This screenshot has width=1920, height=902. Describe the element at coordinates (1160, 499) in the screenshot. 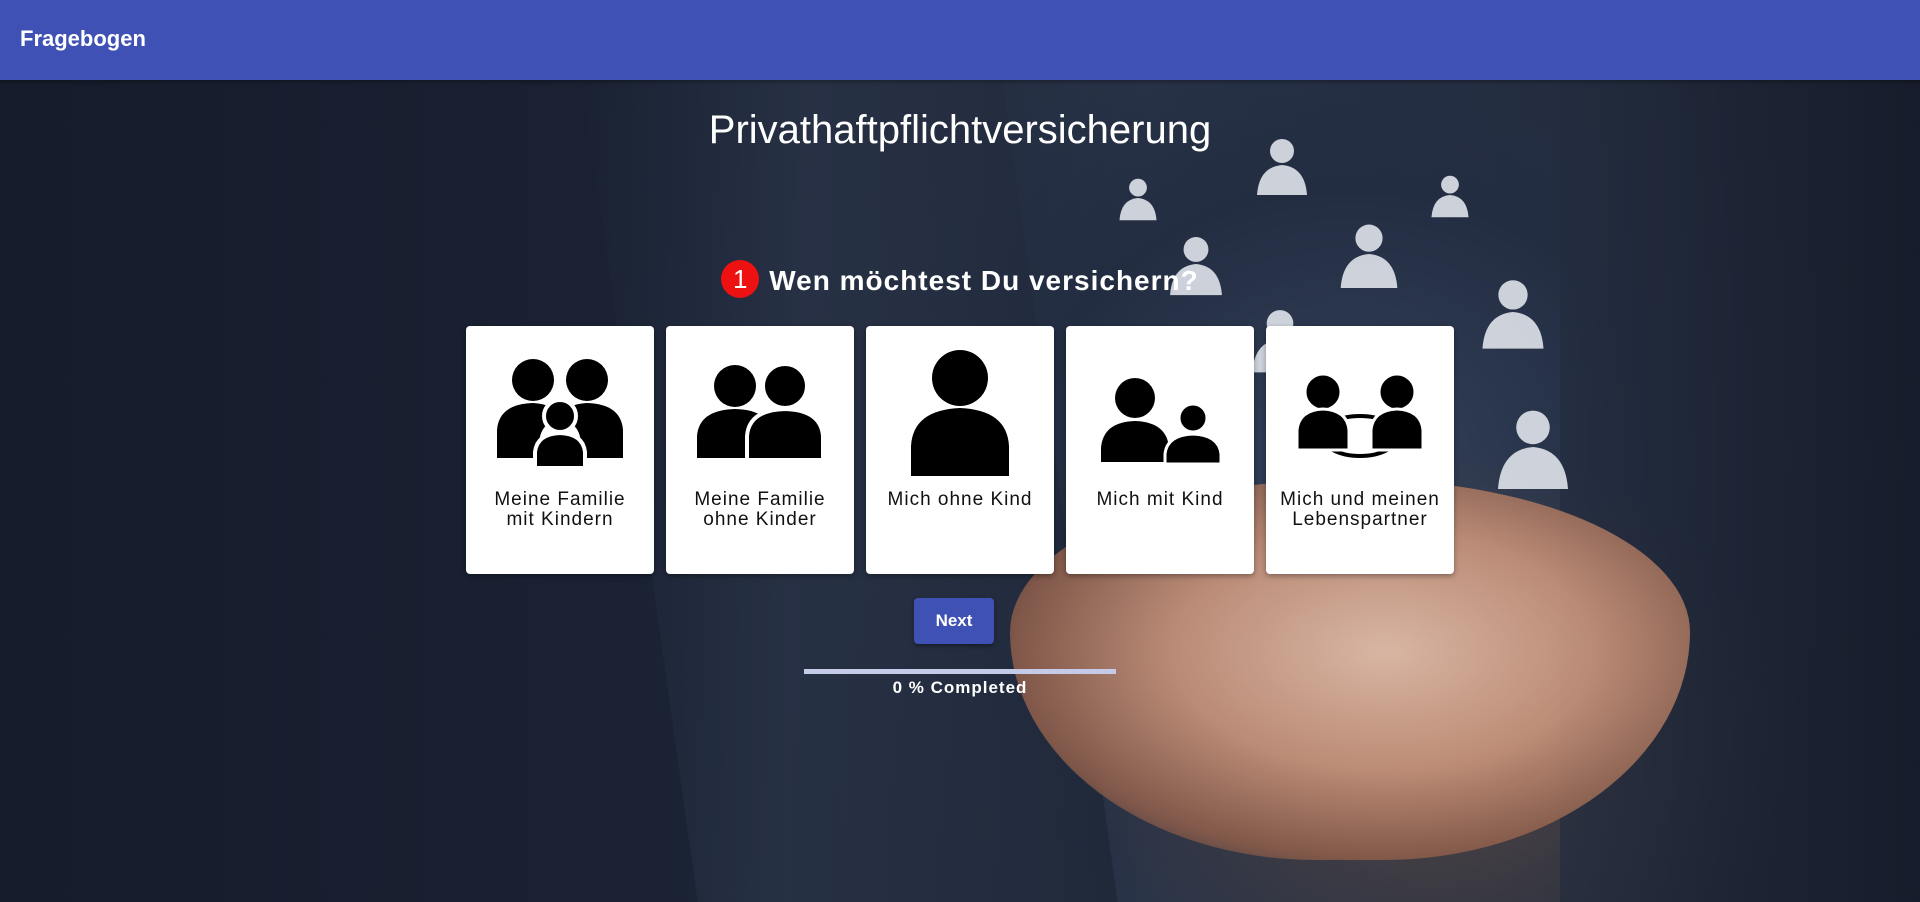

I see `option-label: Mich mit Kind` at that location.